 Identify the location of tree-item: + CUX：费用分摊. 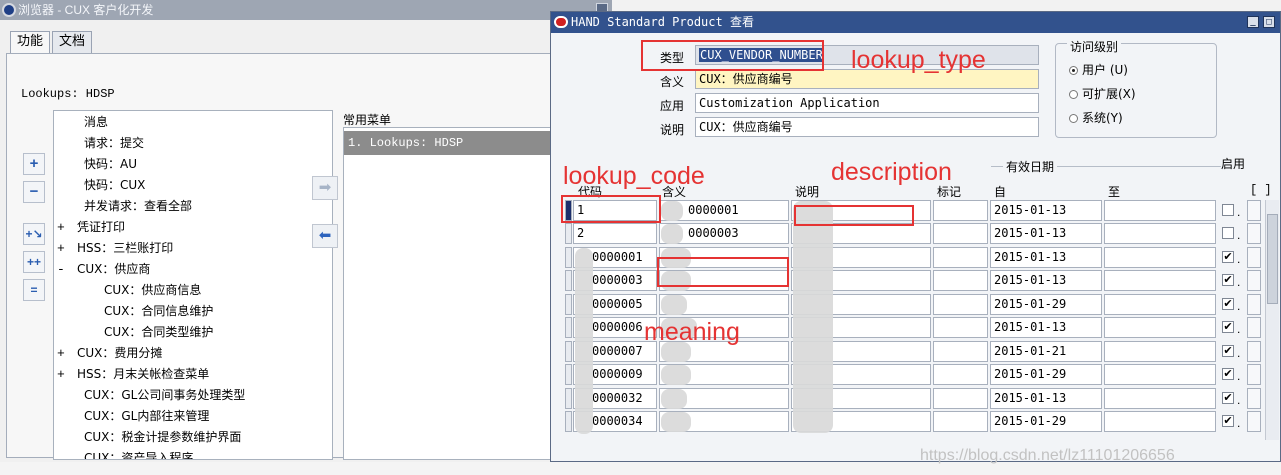
(109, 353).